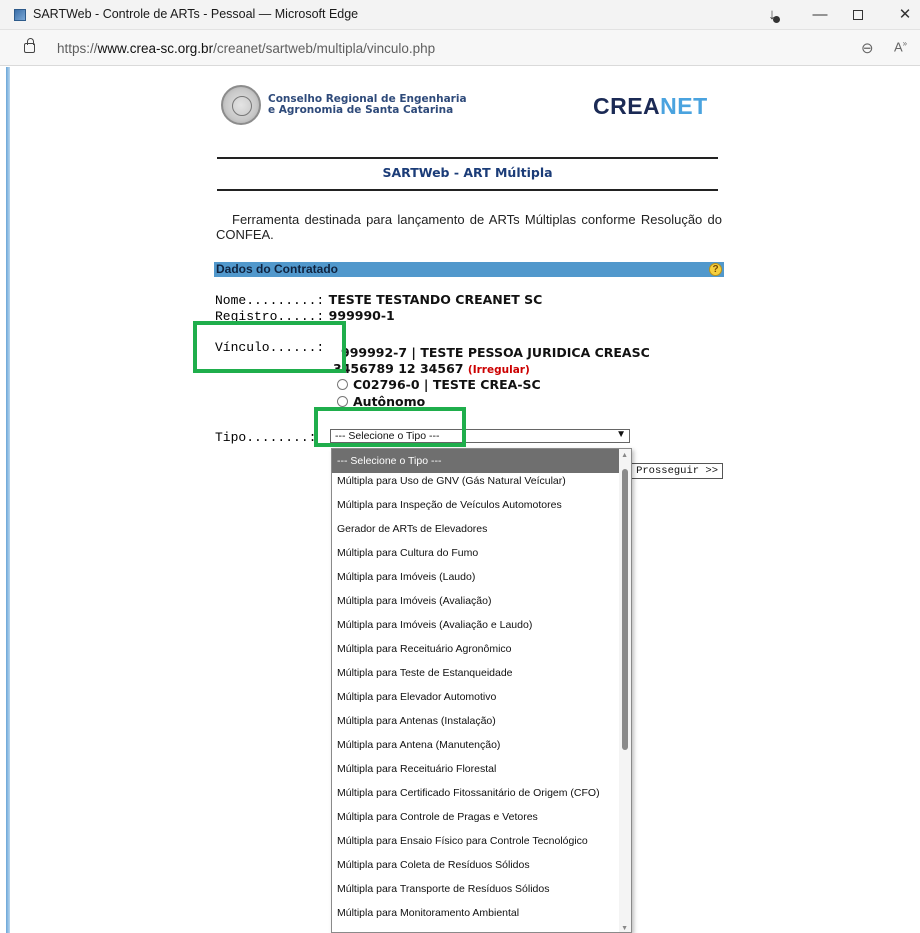 This screenshot has height=933, width=920. I want to click on close-icon: ✕, so click(905, 15).